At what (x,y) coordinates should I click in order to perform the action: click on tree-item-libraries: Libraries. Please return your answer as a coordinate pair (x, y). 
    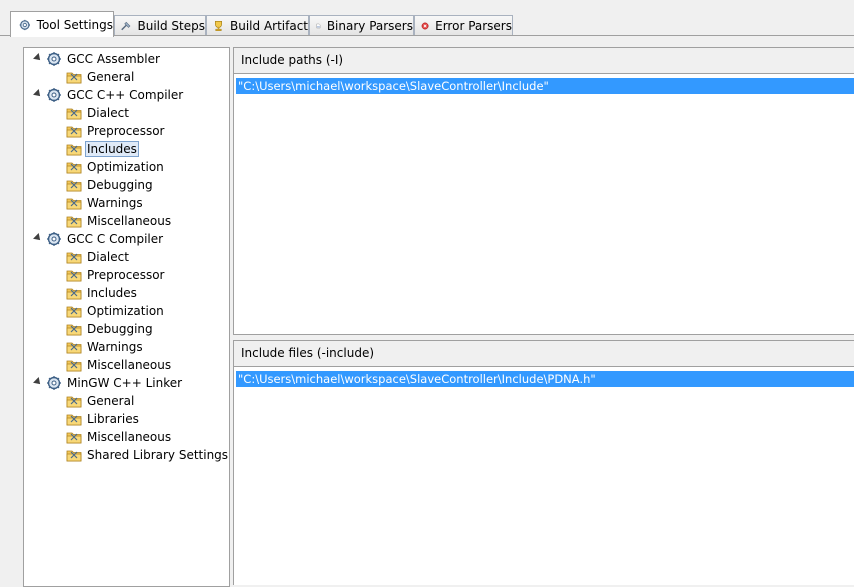
    Looking at the image, I should click on (102, 419).